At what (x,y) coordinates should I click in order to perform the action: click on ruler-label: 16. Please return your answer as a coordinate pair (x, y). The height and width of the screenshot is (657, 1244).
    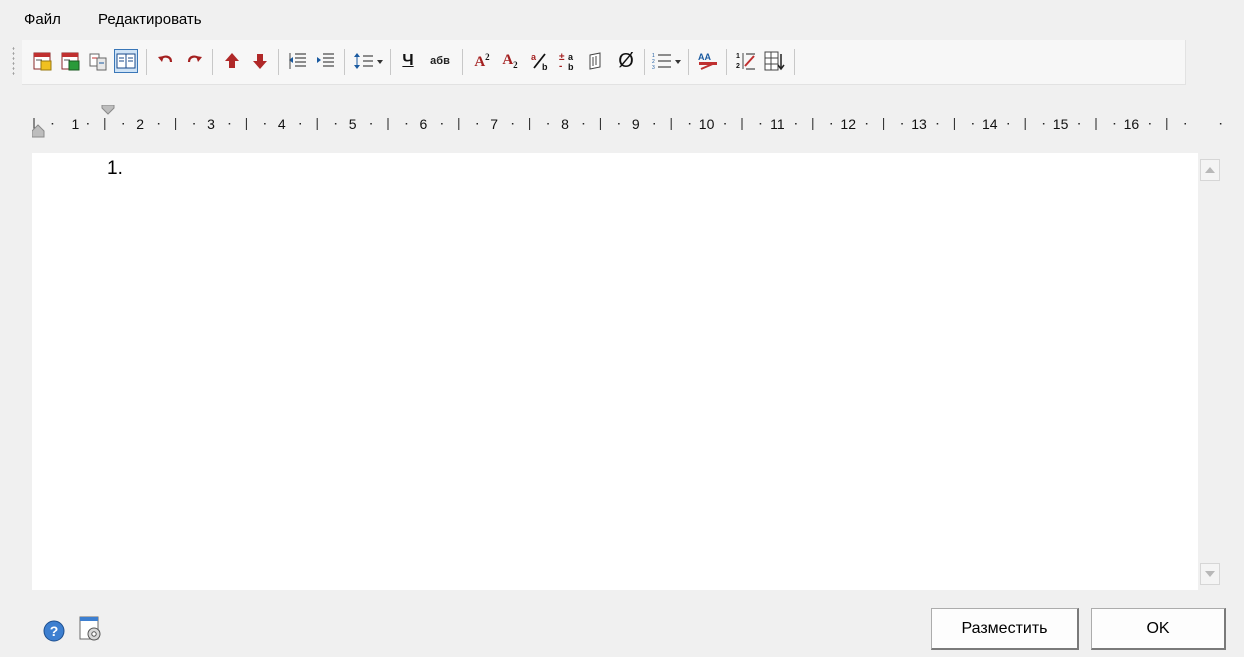
    Looking at the image, I should click on (1132, 124).